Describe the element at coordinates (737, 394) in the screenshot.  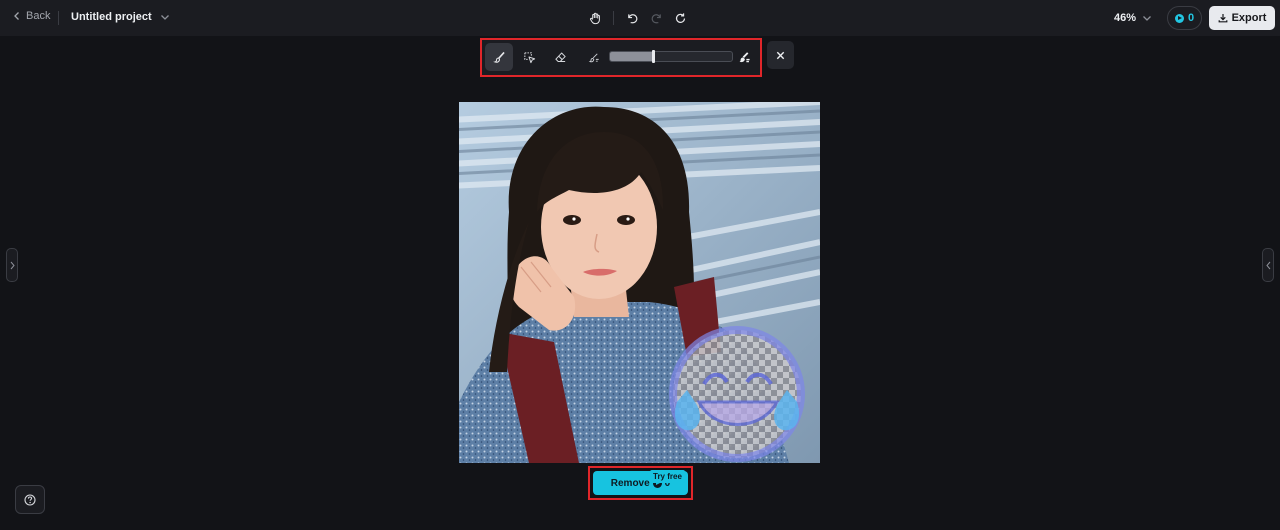
I see `crying-laughing-emoji-overlay` at that location.